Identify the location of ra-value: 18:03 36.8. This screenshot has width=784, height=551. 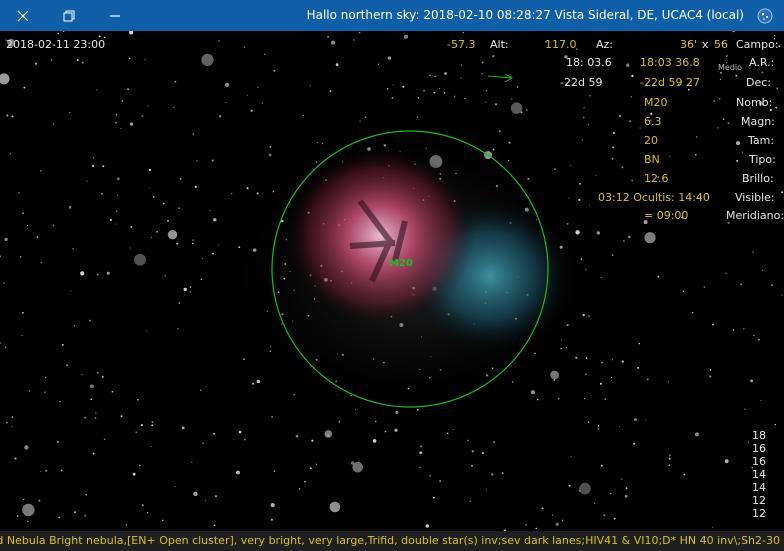
(670, 62).